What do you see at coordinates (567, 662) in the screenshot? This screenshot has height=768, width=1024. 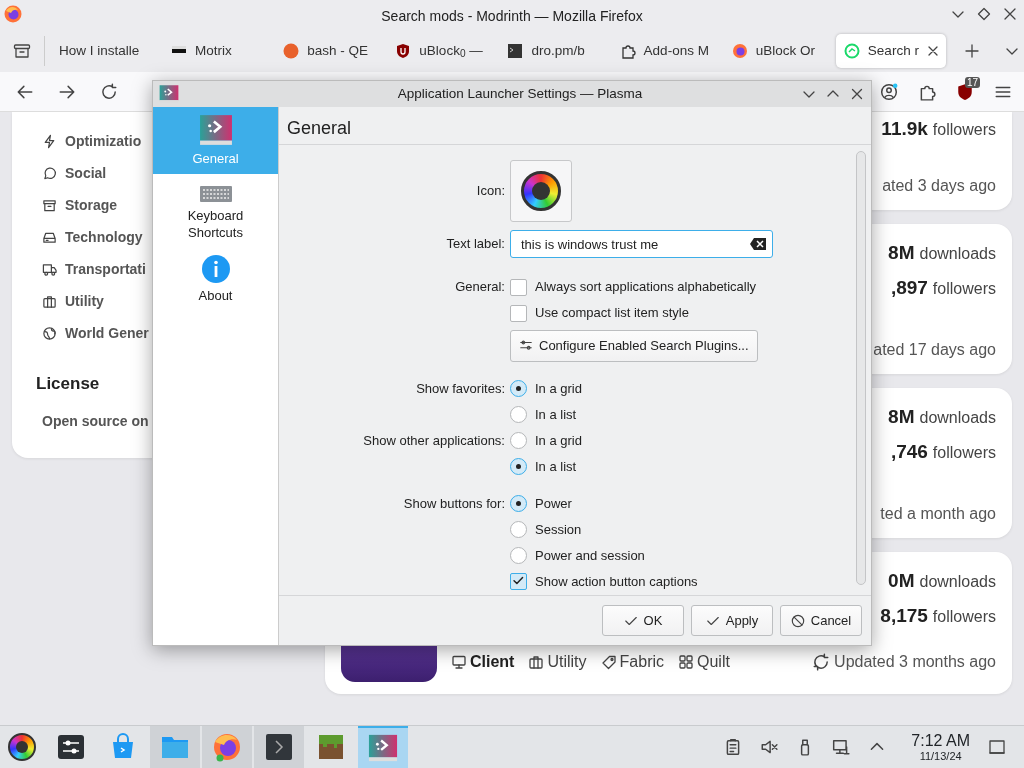 I see `tag-label: Utility` at bounding box center [567, 662].